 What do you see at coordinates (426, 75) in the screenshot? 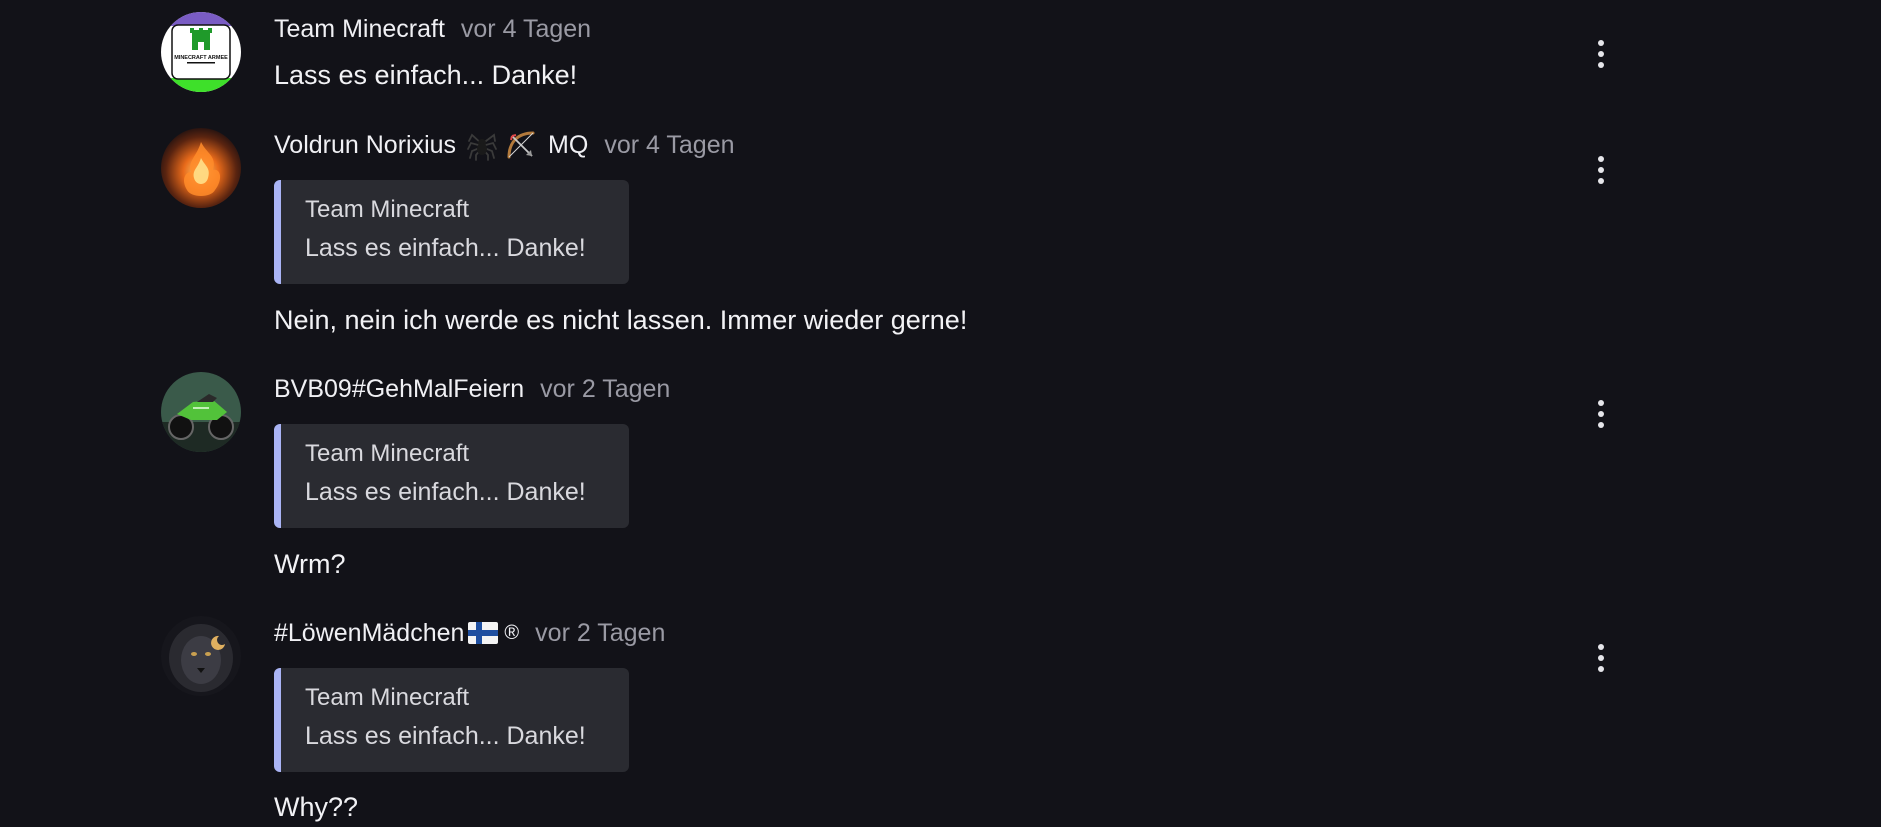
I see `comment-text: Lass es einfach... Danke!` at bounding box center [426, 75].